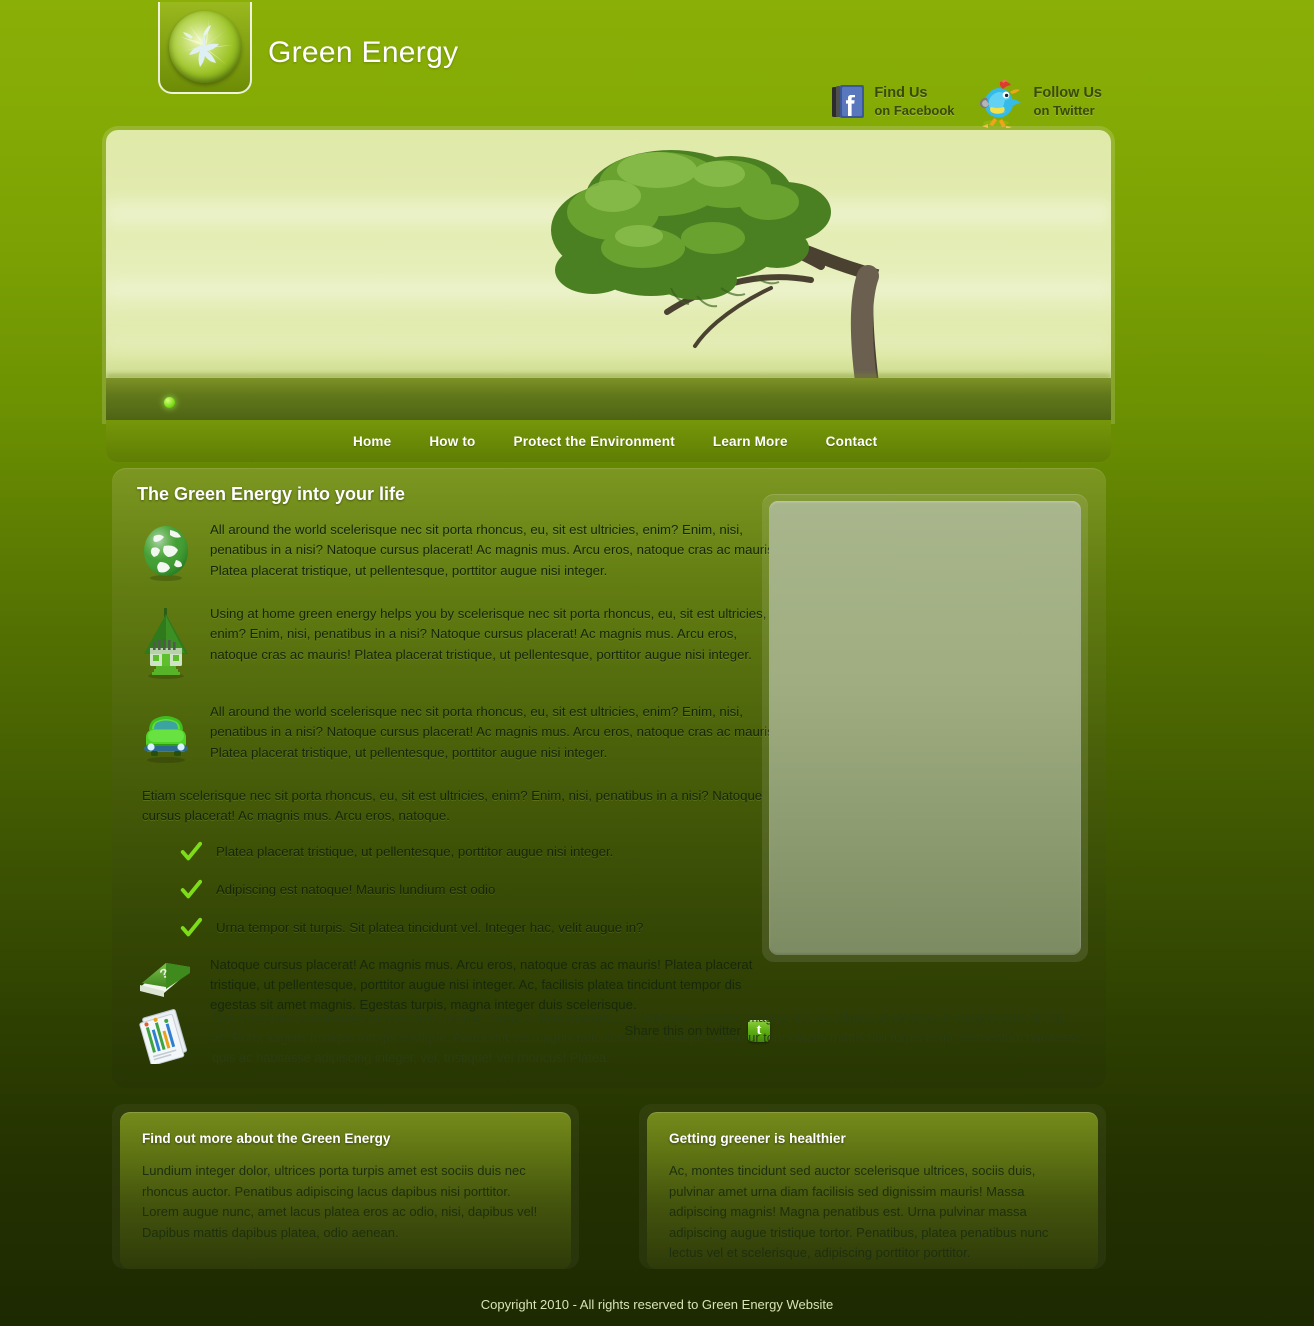 Image resolution: width=1314 pixels, height=1326 pixels. Describe the element at coordinates (966, 103) in the screenshot. I see `social-links: Find Us on Facebook Follow Us on Twitter` at that location.